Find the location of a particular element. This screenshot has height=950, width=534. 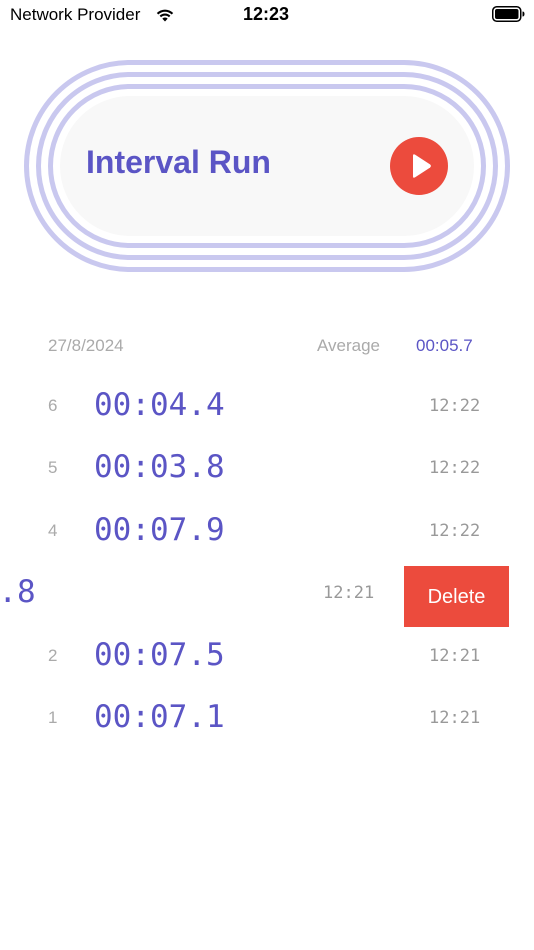

lap-time: 00:07.5 is located at coordinates (159, 655).